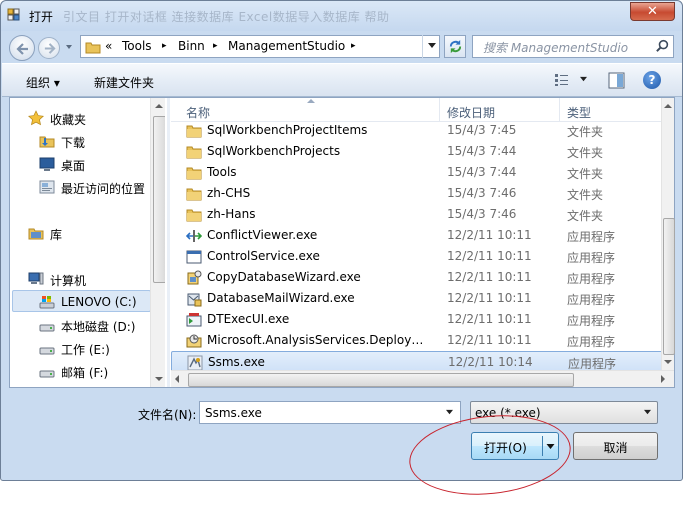 Image resolution: width=698 pixels, height=506 pixels. What do you see at coordinates (455, 46) in the screenshot?
I see `refresh-button` at bounding box center [455, 46].